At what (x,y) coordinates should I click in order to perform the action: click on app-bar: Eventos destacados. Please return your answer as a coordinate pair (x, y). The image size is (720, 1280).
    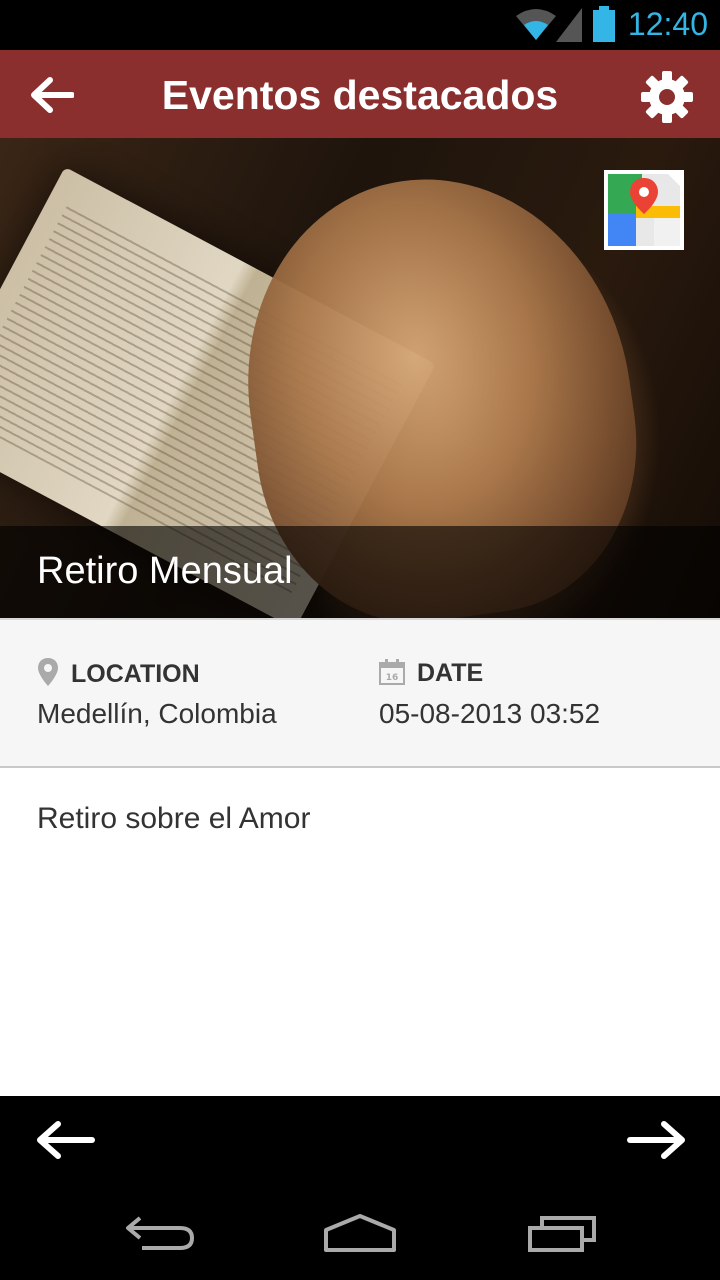
    Looking at the image, I should click on (360, 94).